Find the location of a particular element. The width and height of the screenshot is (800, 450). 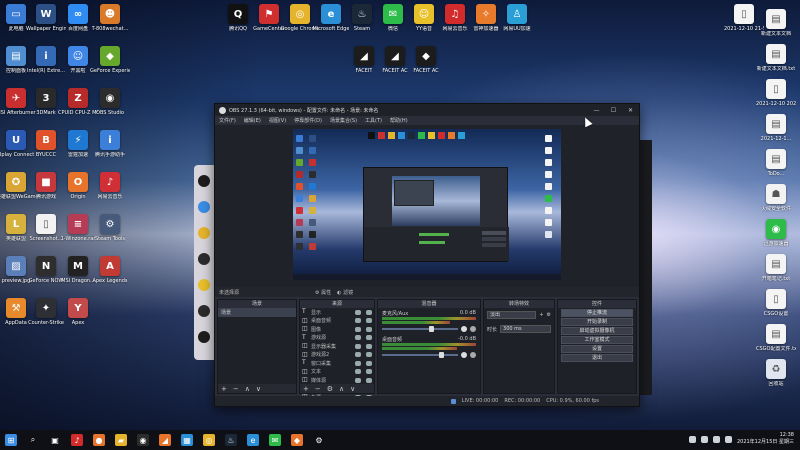

tray-icon is located at coordinates (692, 439).